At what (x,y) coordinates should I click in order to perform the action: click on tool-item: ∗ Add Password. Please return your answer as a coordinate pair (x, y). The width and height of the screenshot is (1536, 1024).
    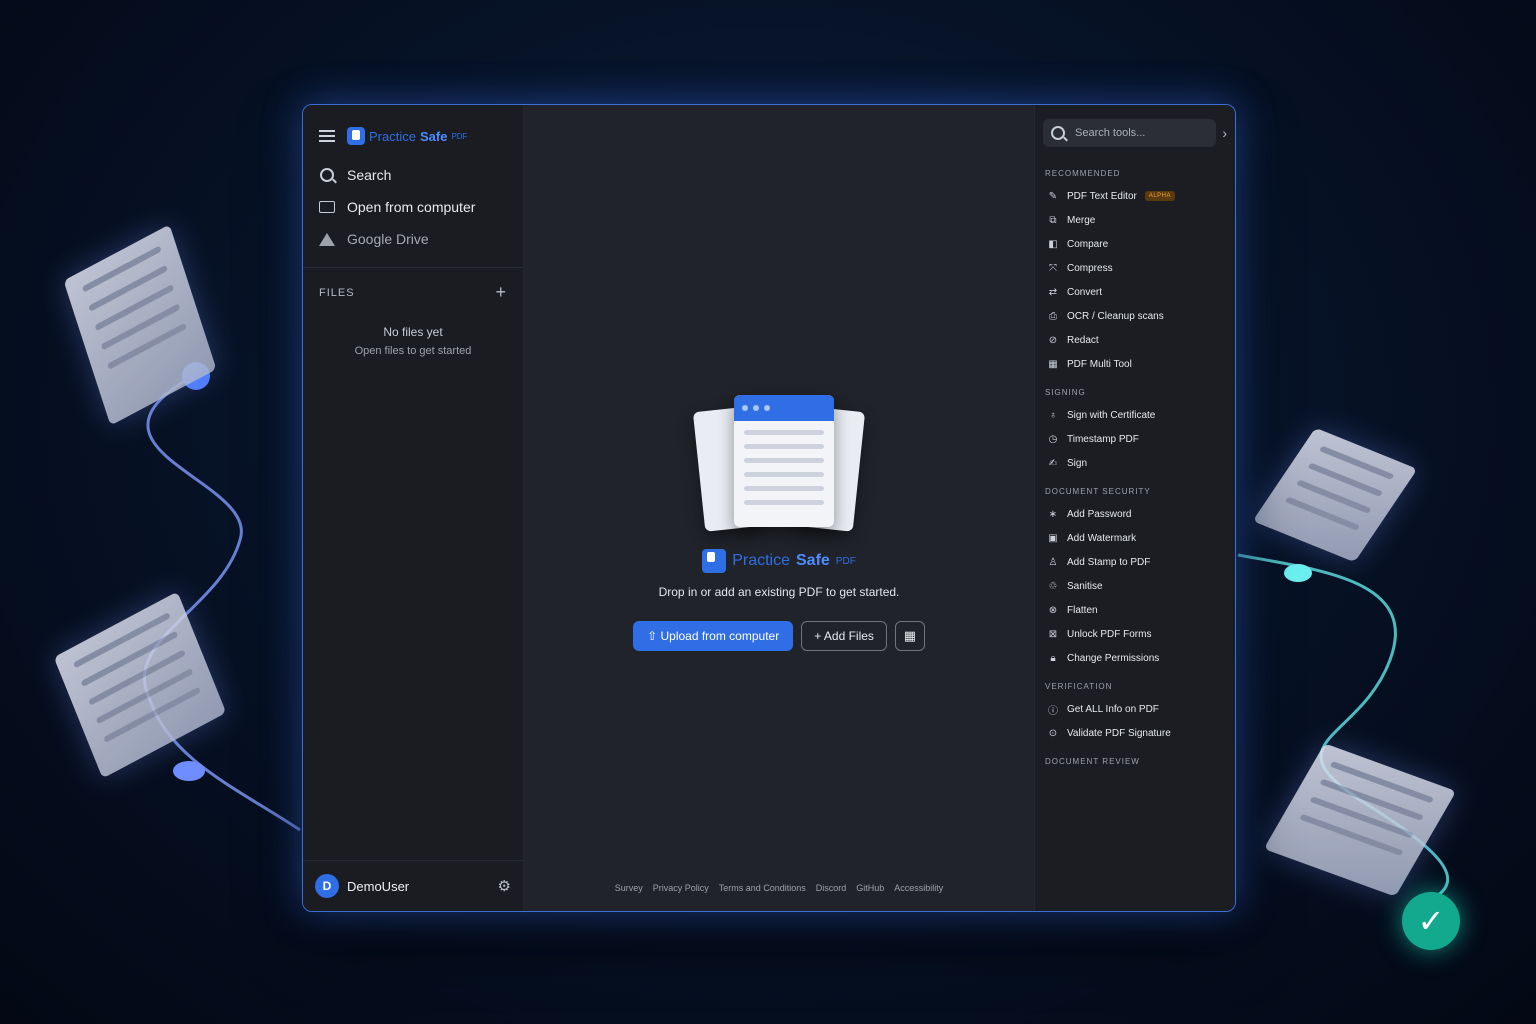
    Looking at the image, I should click on (1135, 514).